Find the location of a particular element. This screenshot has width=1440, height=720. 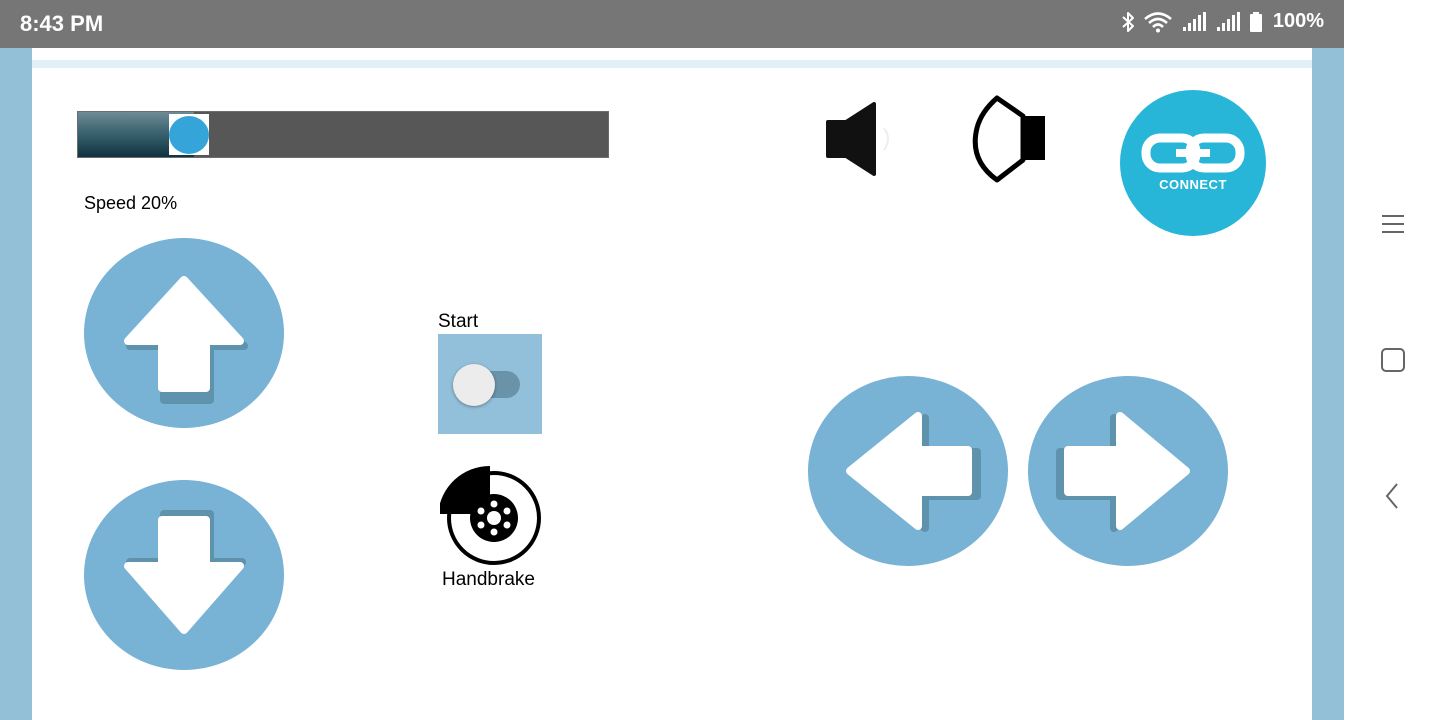

status-icons: 100% is located at coordinates (1222, 21).